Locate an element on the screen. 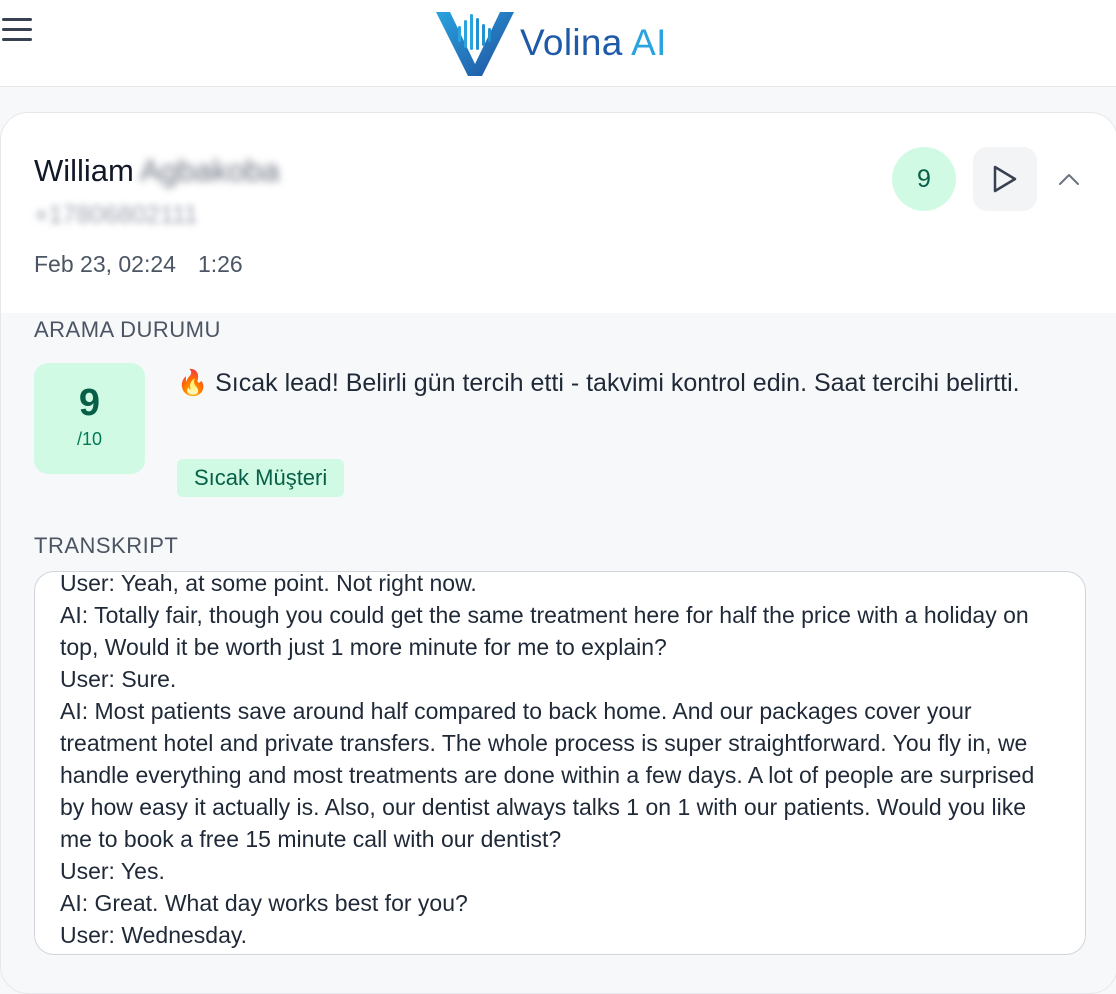  call-meta: Feb 23, 02:24 1:26 is located at coordinates (138, 264).